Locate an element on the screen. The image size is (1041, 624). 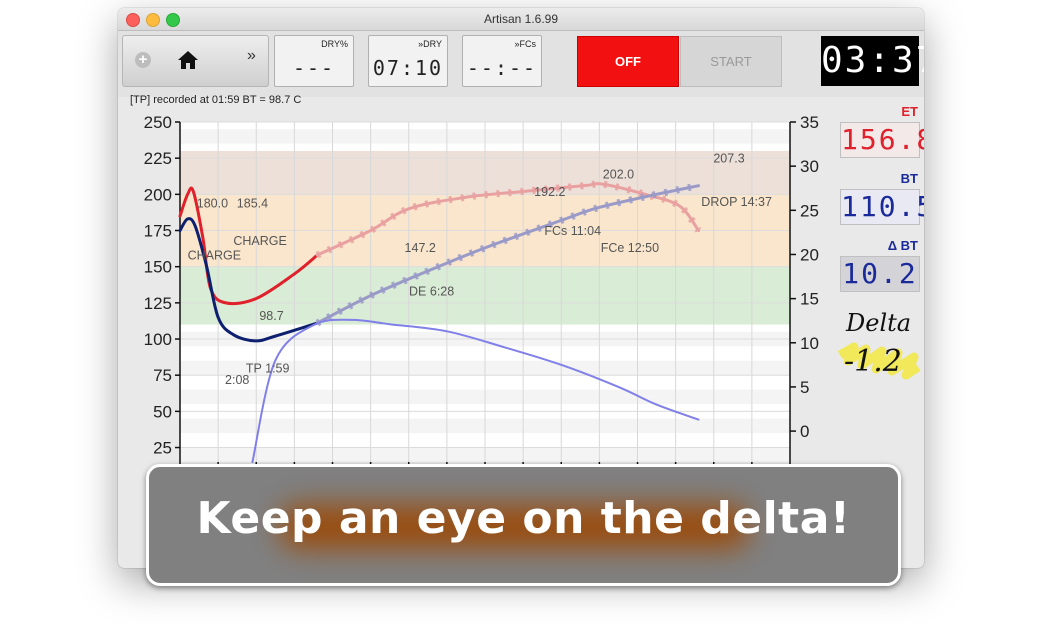
y2-tick-label: 0 is located at coordinates (804, 431).